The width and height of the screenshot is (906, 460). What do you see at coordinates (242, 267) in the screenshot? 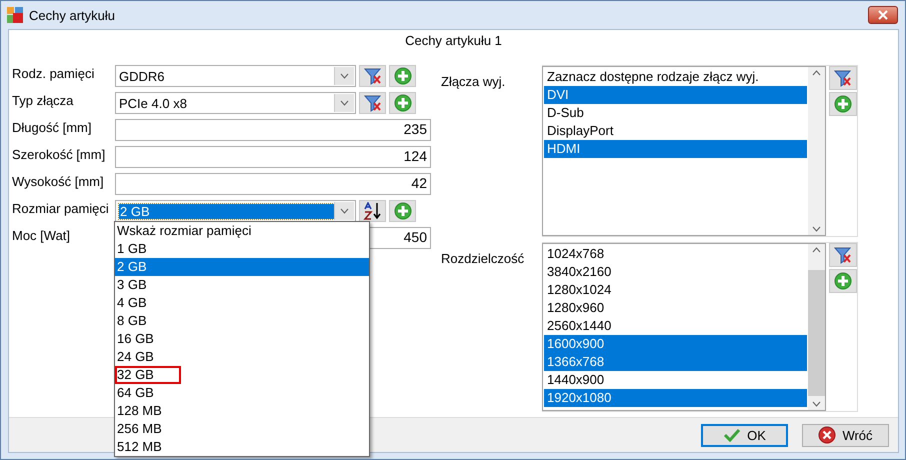
I see `dropdown-item: 2 GB` at bounding box center [242, 267].